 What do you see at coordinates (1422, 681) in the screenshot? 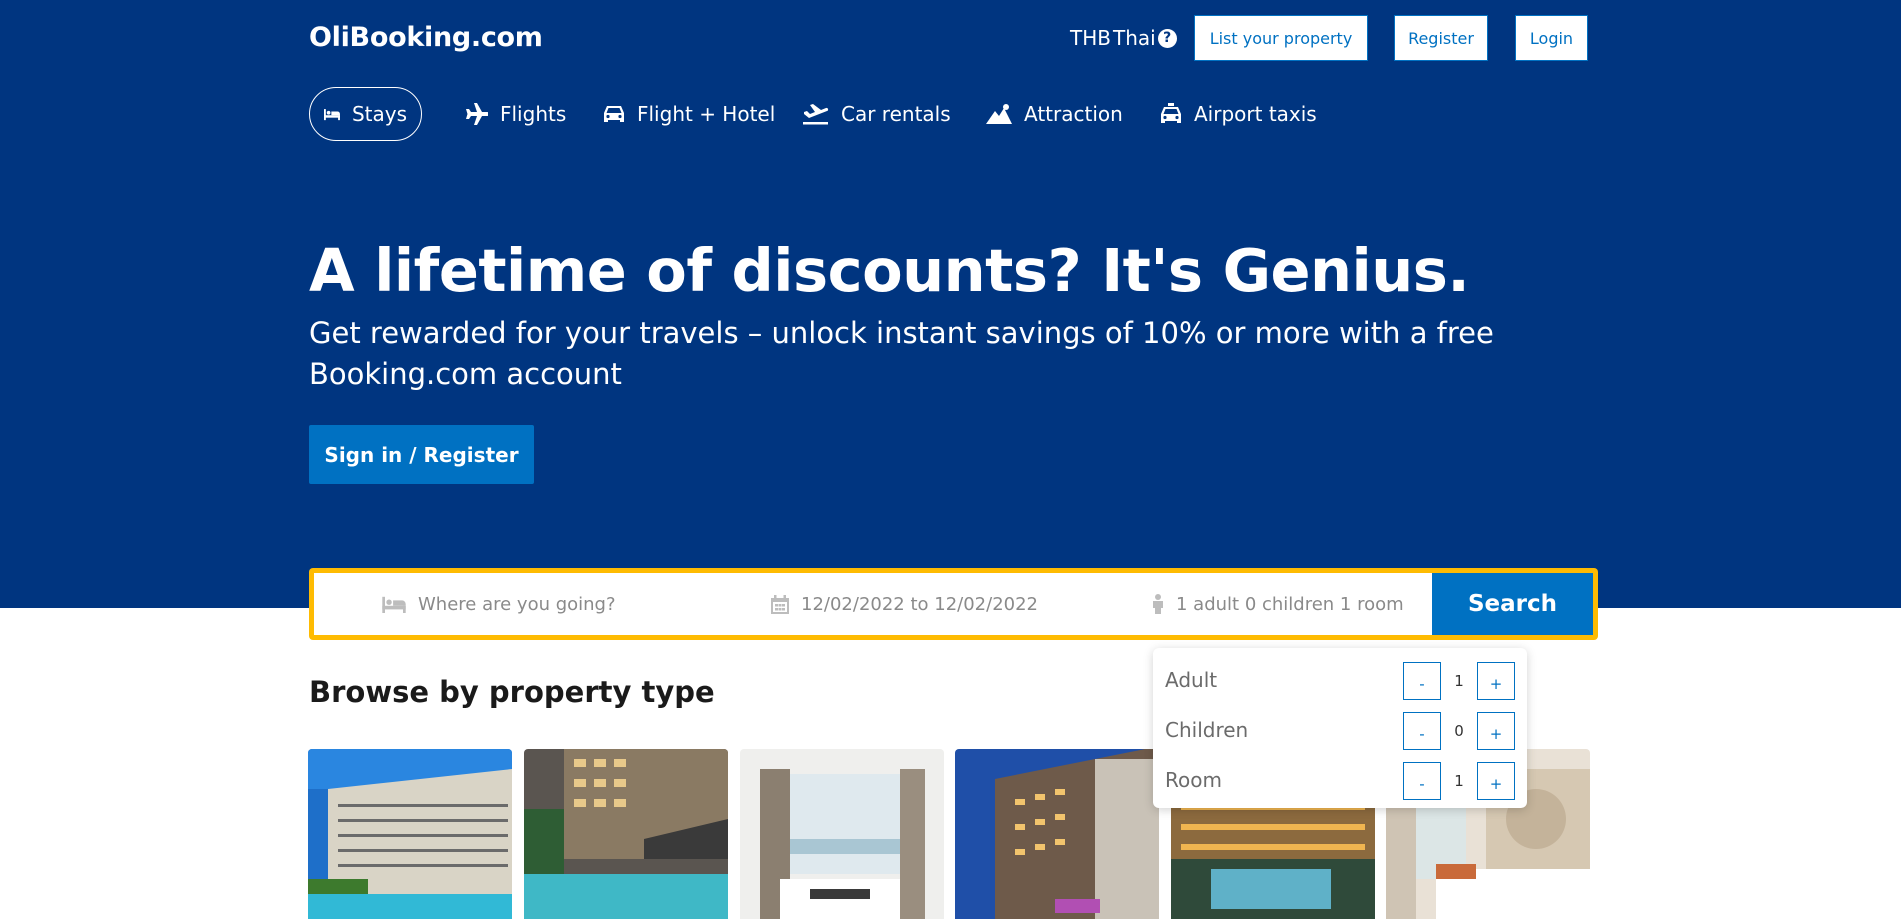
I see `adult-decrement-button: -` at bounding box center [1422, 681].